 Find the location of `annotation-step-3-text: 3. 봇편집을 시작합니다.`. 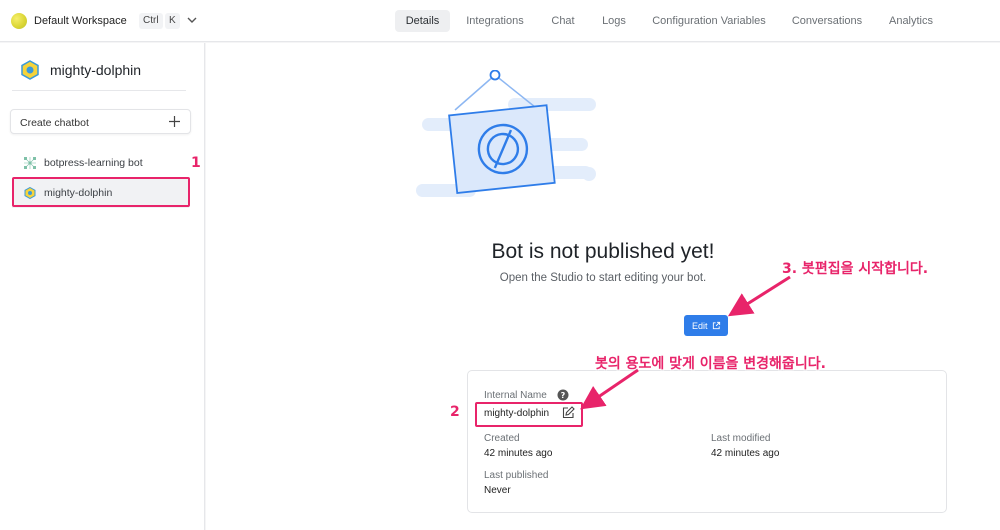

annotation-step-3-text: 3. 봇편집을 시작합니다. is located at coordinates (855, 269).